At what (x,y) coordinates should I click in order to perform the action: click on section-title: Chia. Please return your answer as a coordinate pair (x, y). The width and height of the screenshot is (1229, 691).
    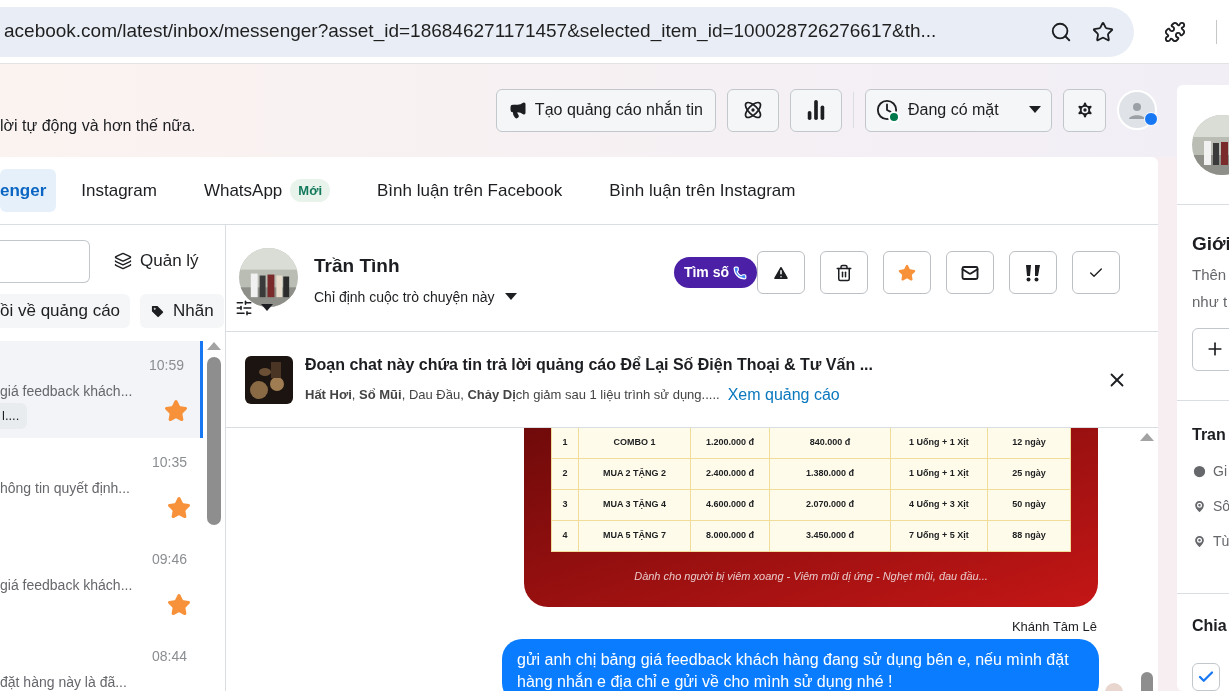
    Looking at the image, I should click on (1210, 626).